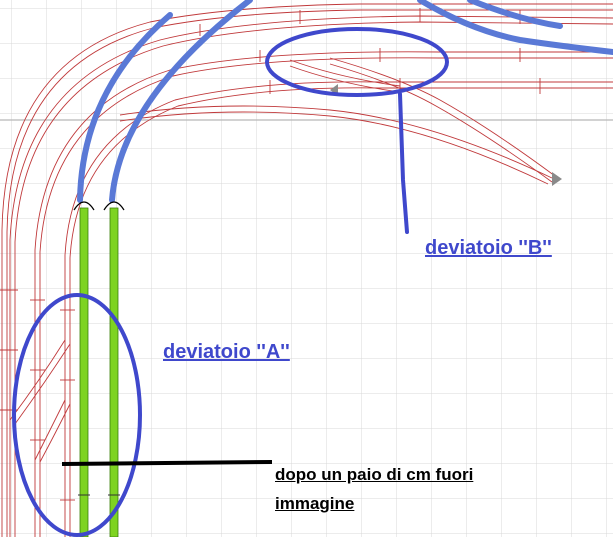 This screenshot has width=613, height=537. I want to click on label-deviatoio-a: deviatoio ''A'', so click(226, 352).